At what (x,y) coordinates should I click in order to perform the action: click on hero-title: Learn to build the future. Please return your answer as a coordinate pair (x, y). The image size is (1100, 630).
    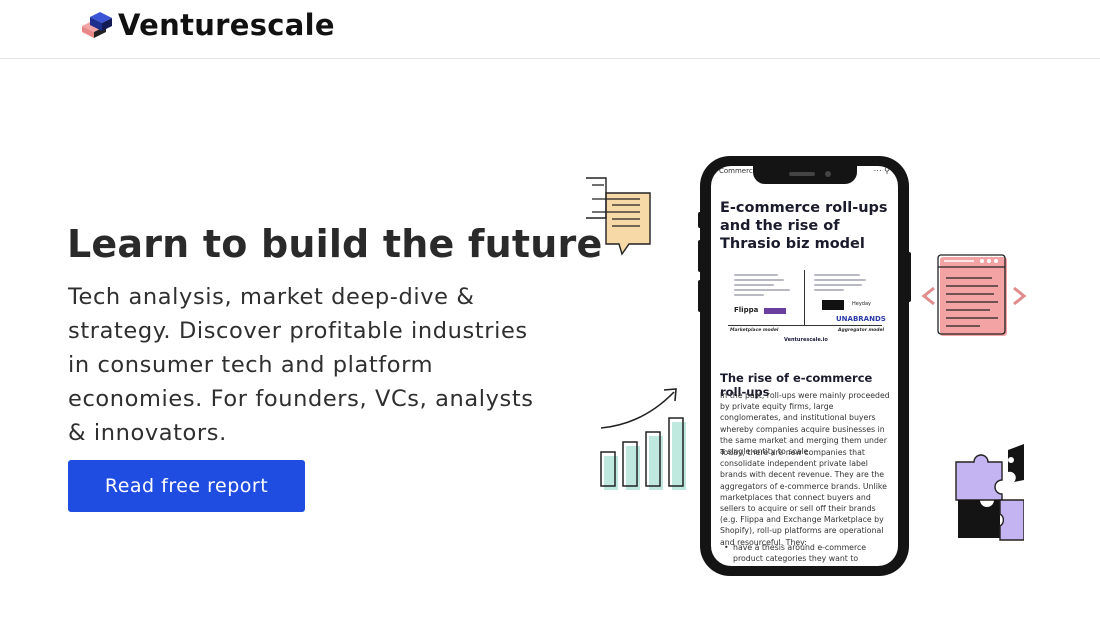
    Looking at the image, I should click on (335, 244).